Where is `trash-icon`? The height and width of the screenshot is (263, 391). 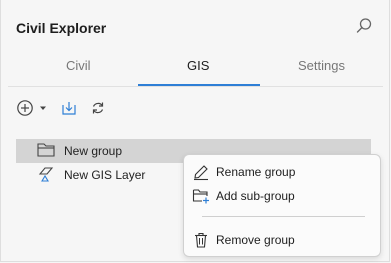
trash-icon is located at coordinates (201, 240).